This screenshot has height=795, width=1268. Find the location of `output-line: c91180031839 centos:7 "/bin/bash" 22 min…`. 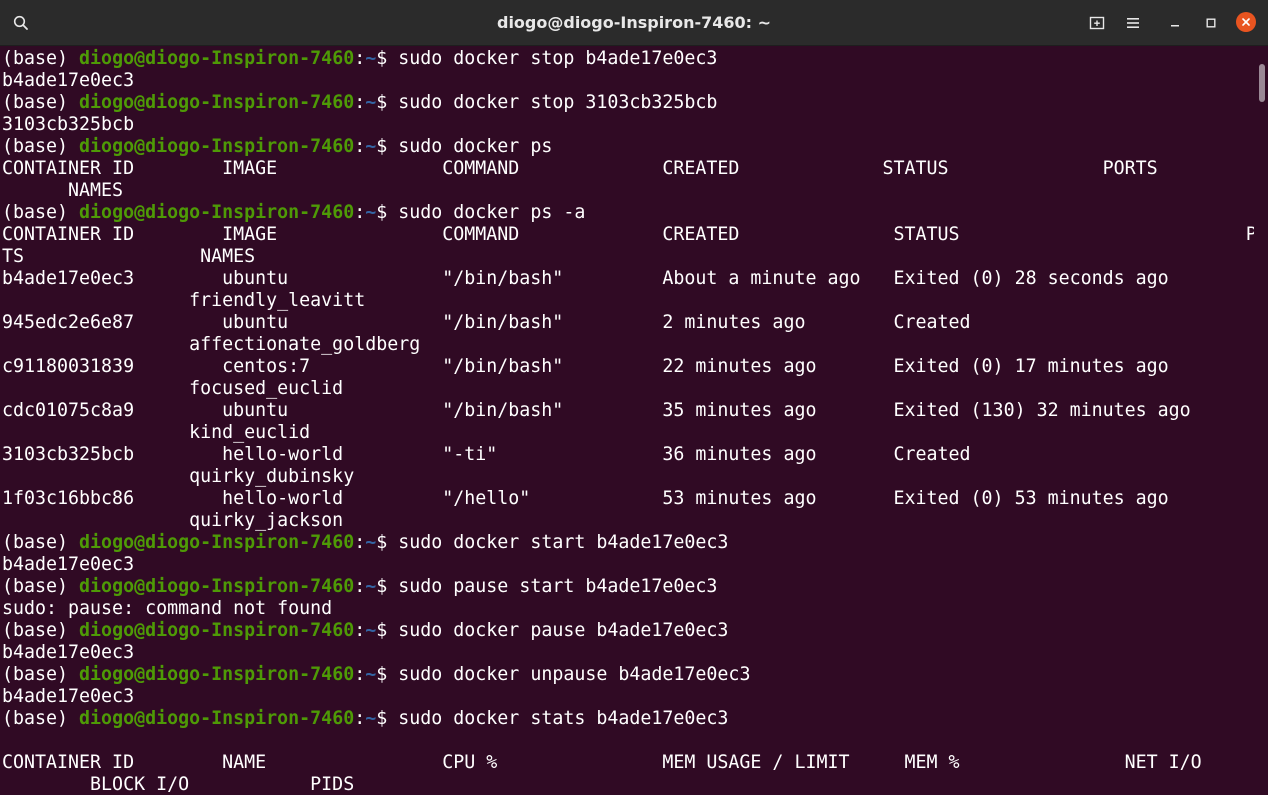

output-line: c91180031839 centos:7 "/bin/bash" 22 min… is located at coordinates (585, 366).